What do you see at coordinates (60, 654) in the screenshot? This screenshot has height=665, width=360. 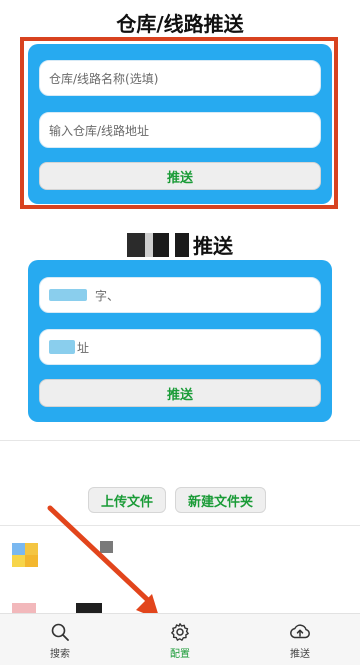 I see `nav-search-label: 搜索` at bounding box center [60, 654].